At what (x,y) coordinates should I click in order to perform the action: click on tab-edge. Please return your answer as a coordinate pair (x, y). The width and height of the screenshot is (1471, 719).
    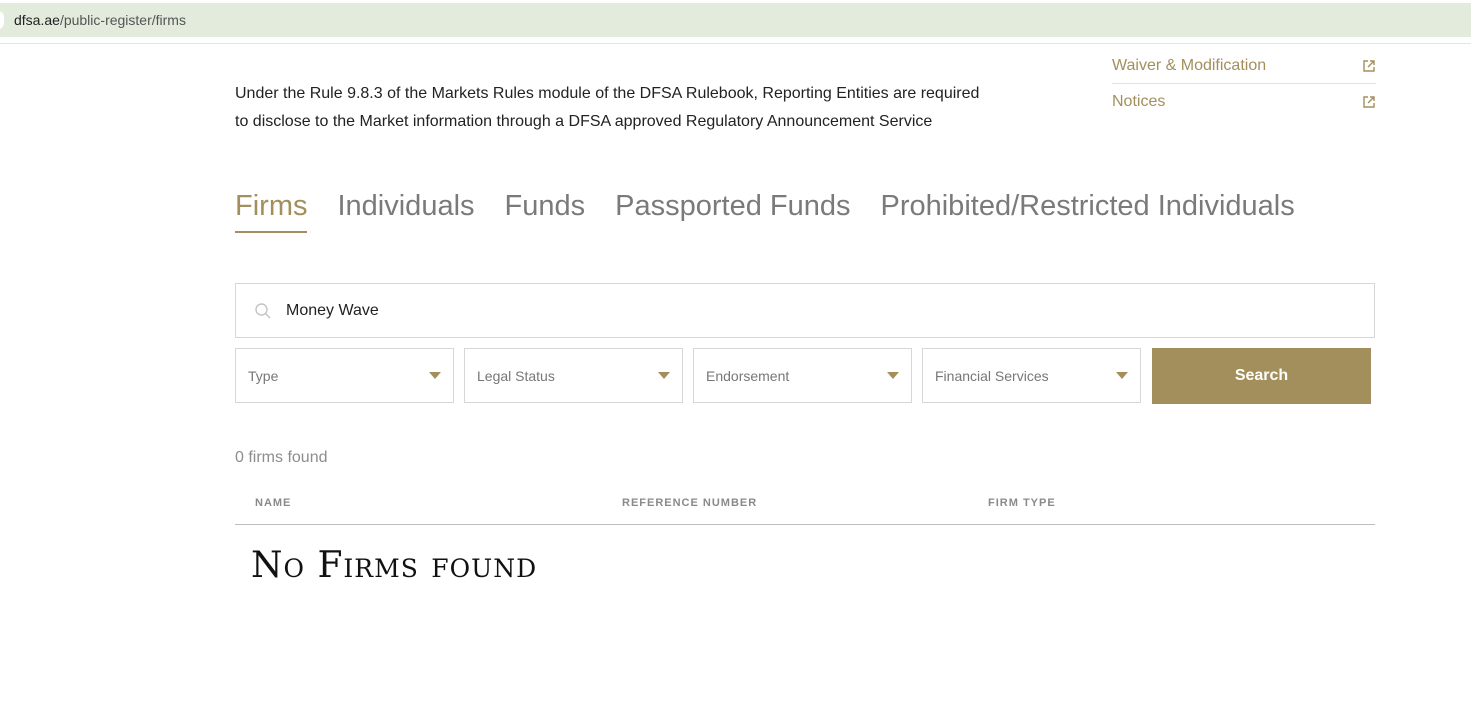
    Looking at the image, I should click on (2, 20).